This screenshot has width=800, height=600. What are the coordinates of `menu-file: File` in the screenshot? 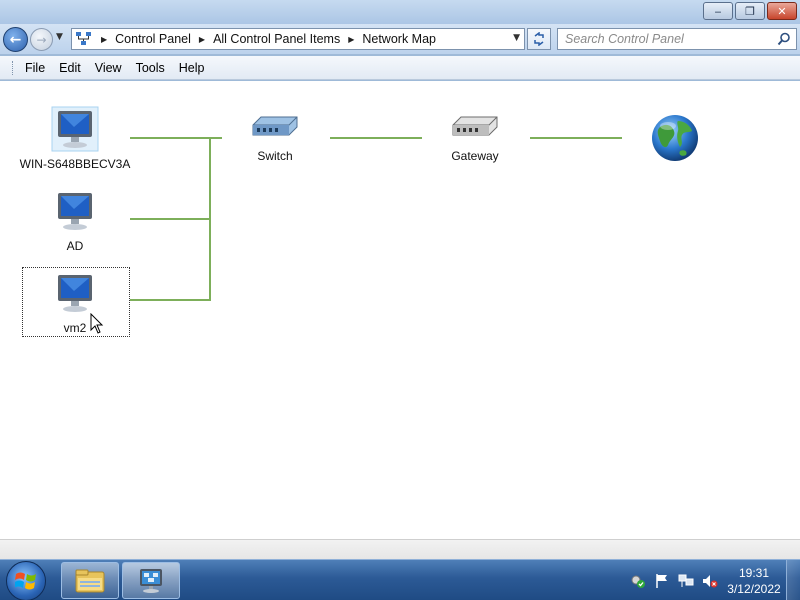 It's located at (35, 68).